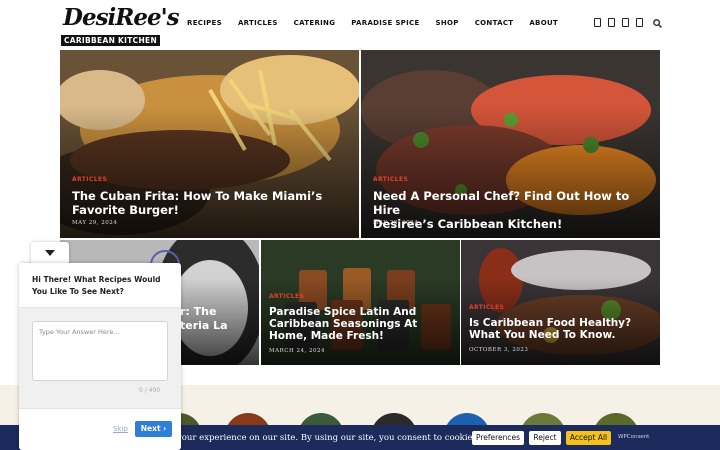 The image size is (720, 450). Describe the element at coordinates (198, 311) in the screenshot. I see `post-title-line: r: The` at that location.